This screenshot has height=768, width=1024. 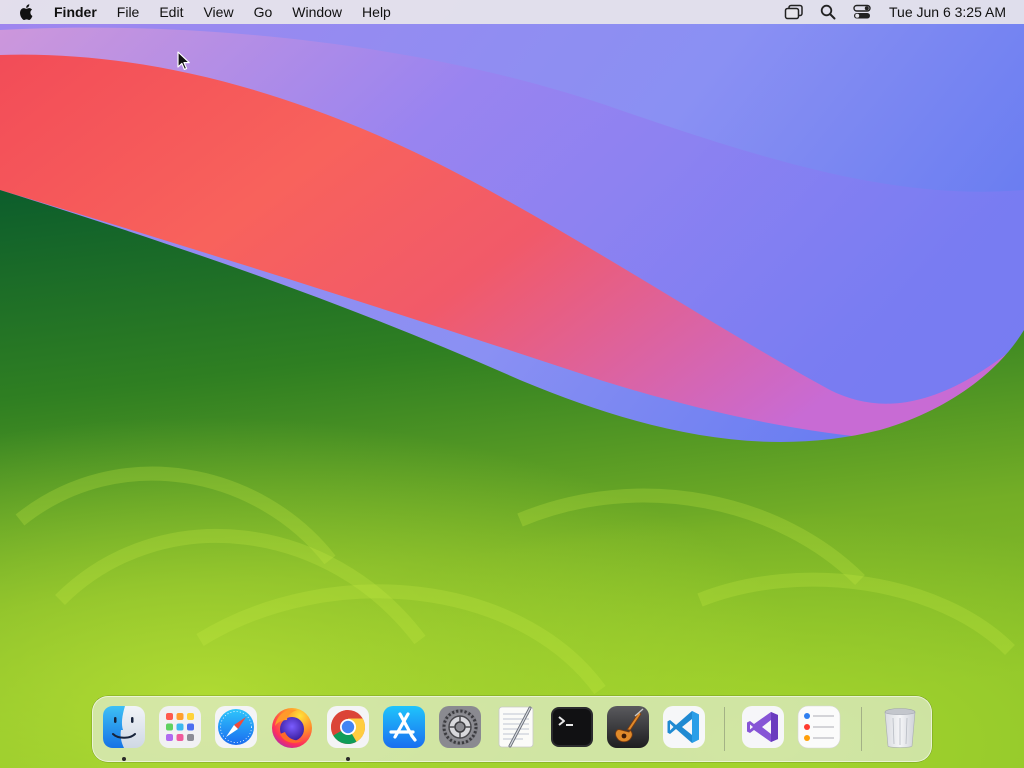 What do you see at coordinates (376, 12) in the screenshot?
I see `menu-help: Help` at bounding box center [376, 12].